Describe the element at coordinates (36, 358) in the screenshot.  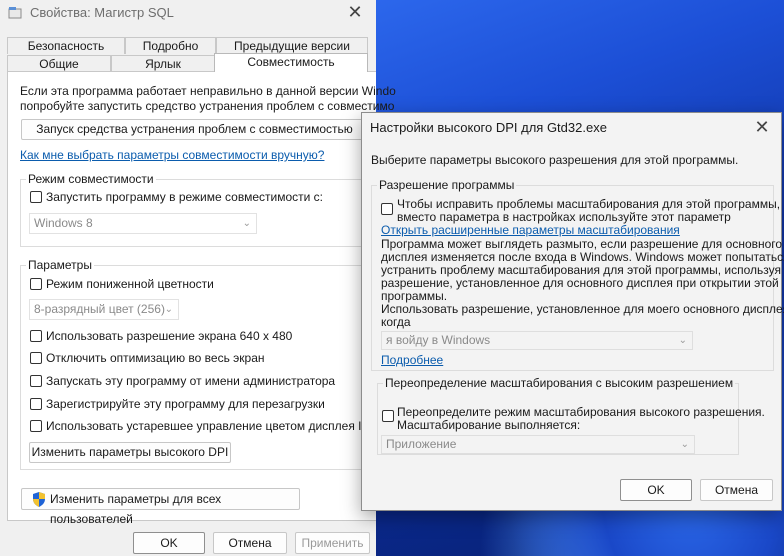
I see `disable-fullscreen-checkbox` at that location.